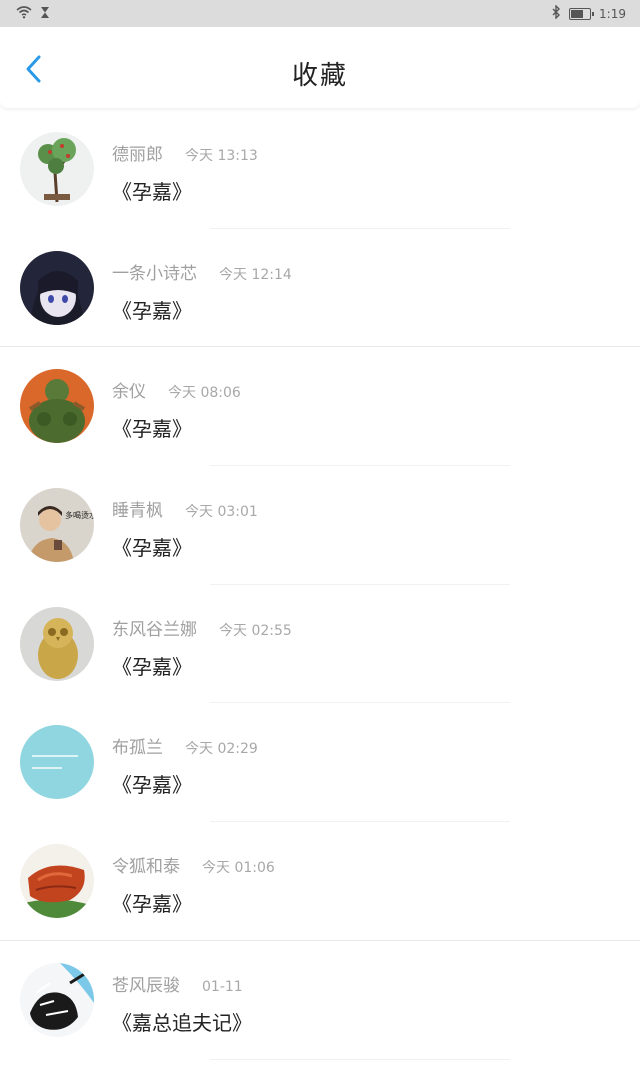  Describe the element at coordinates (221, 749) in the screenshot. I see `timestamp: 今天 02:29` at that location.